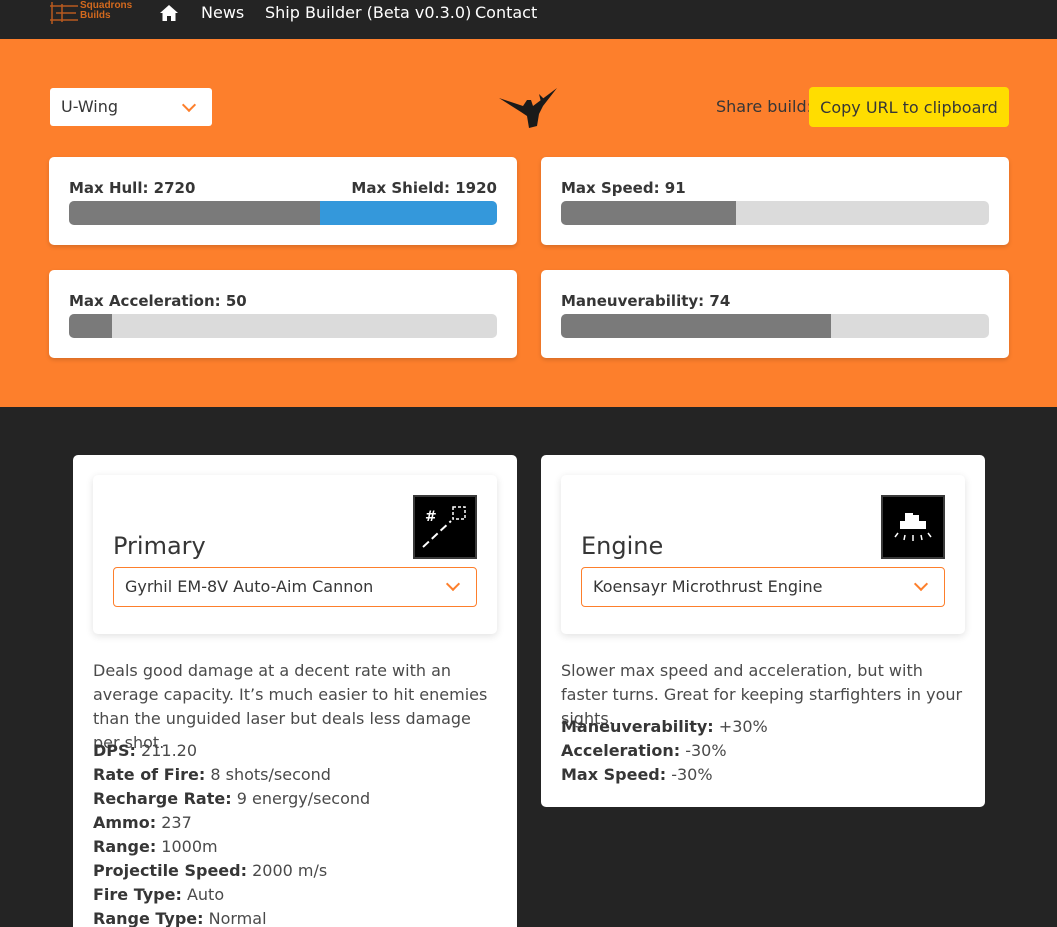  Describe the element at coordinates (295, 554) in the screenshot. I see `primary-slot-box: Primary # Gyrhil EM-8V Auto-Aim Cannon` at that location.